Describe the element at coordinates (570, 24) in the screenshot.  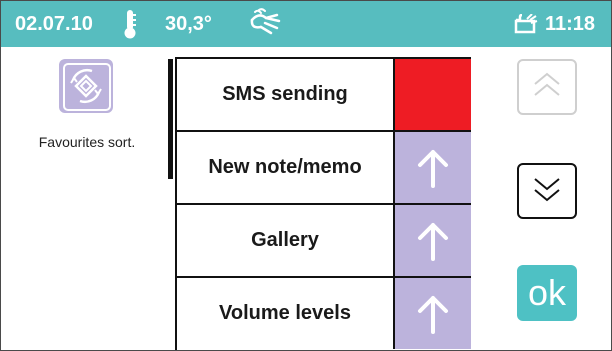
I see `status-time: 11:18` at that location.